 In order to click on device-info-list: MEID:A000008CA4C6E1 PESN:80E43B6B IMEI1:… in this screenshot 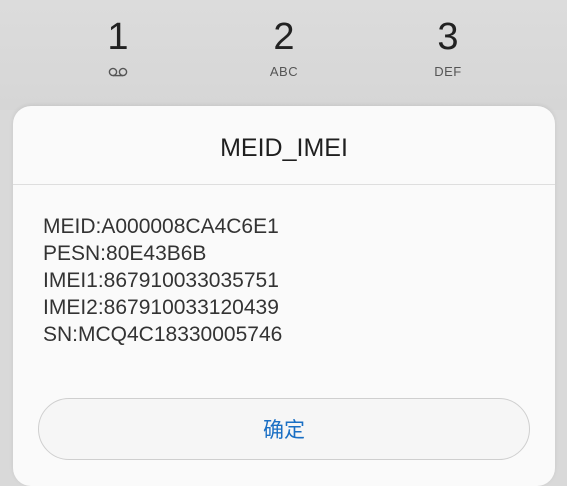, I will do `click(162, 280)`.